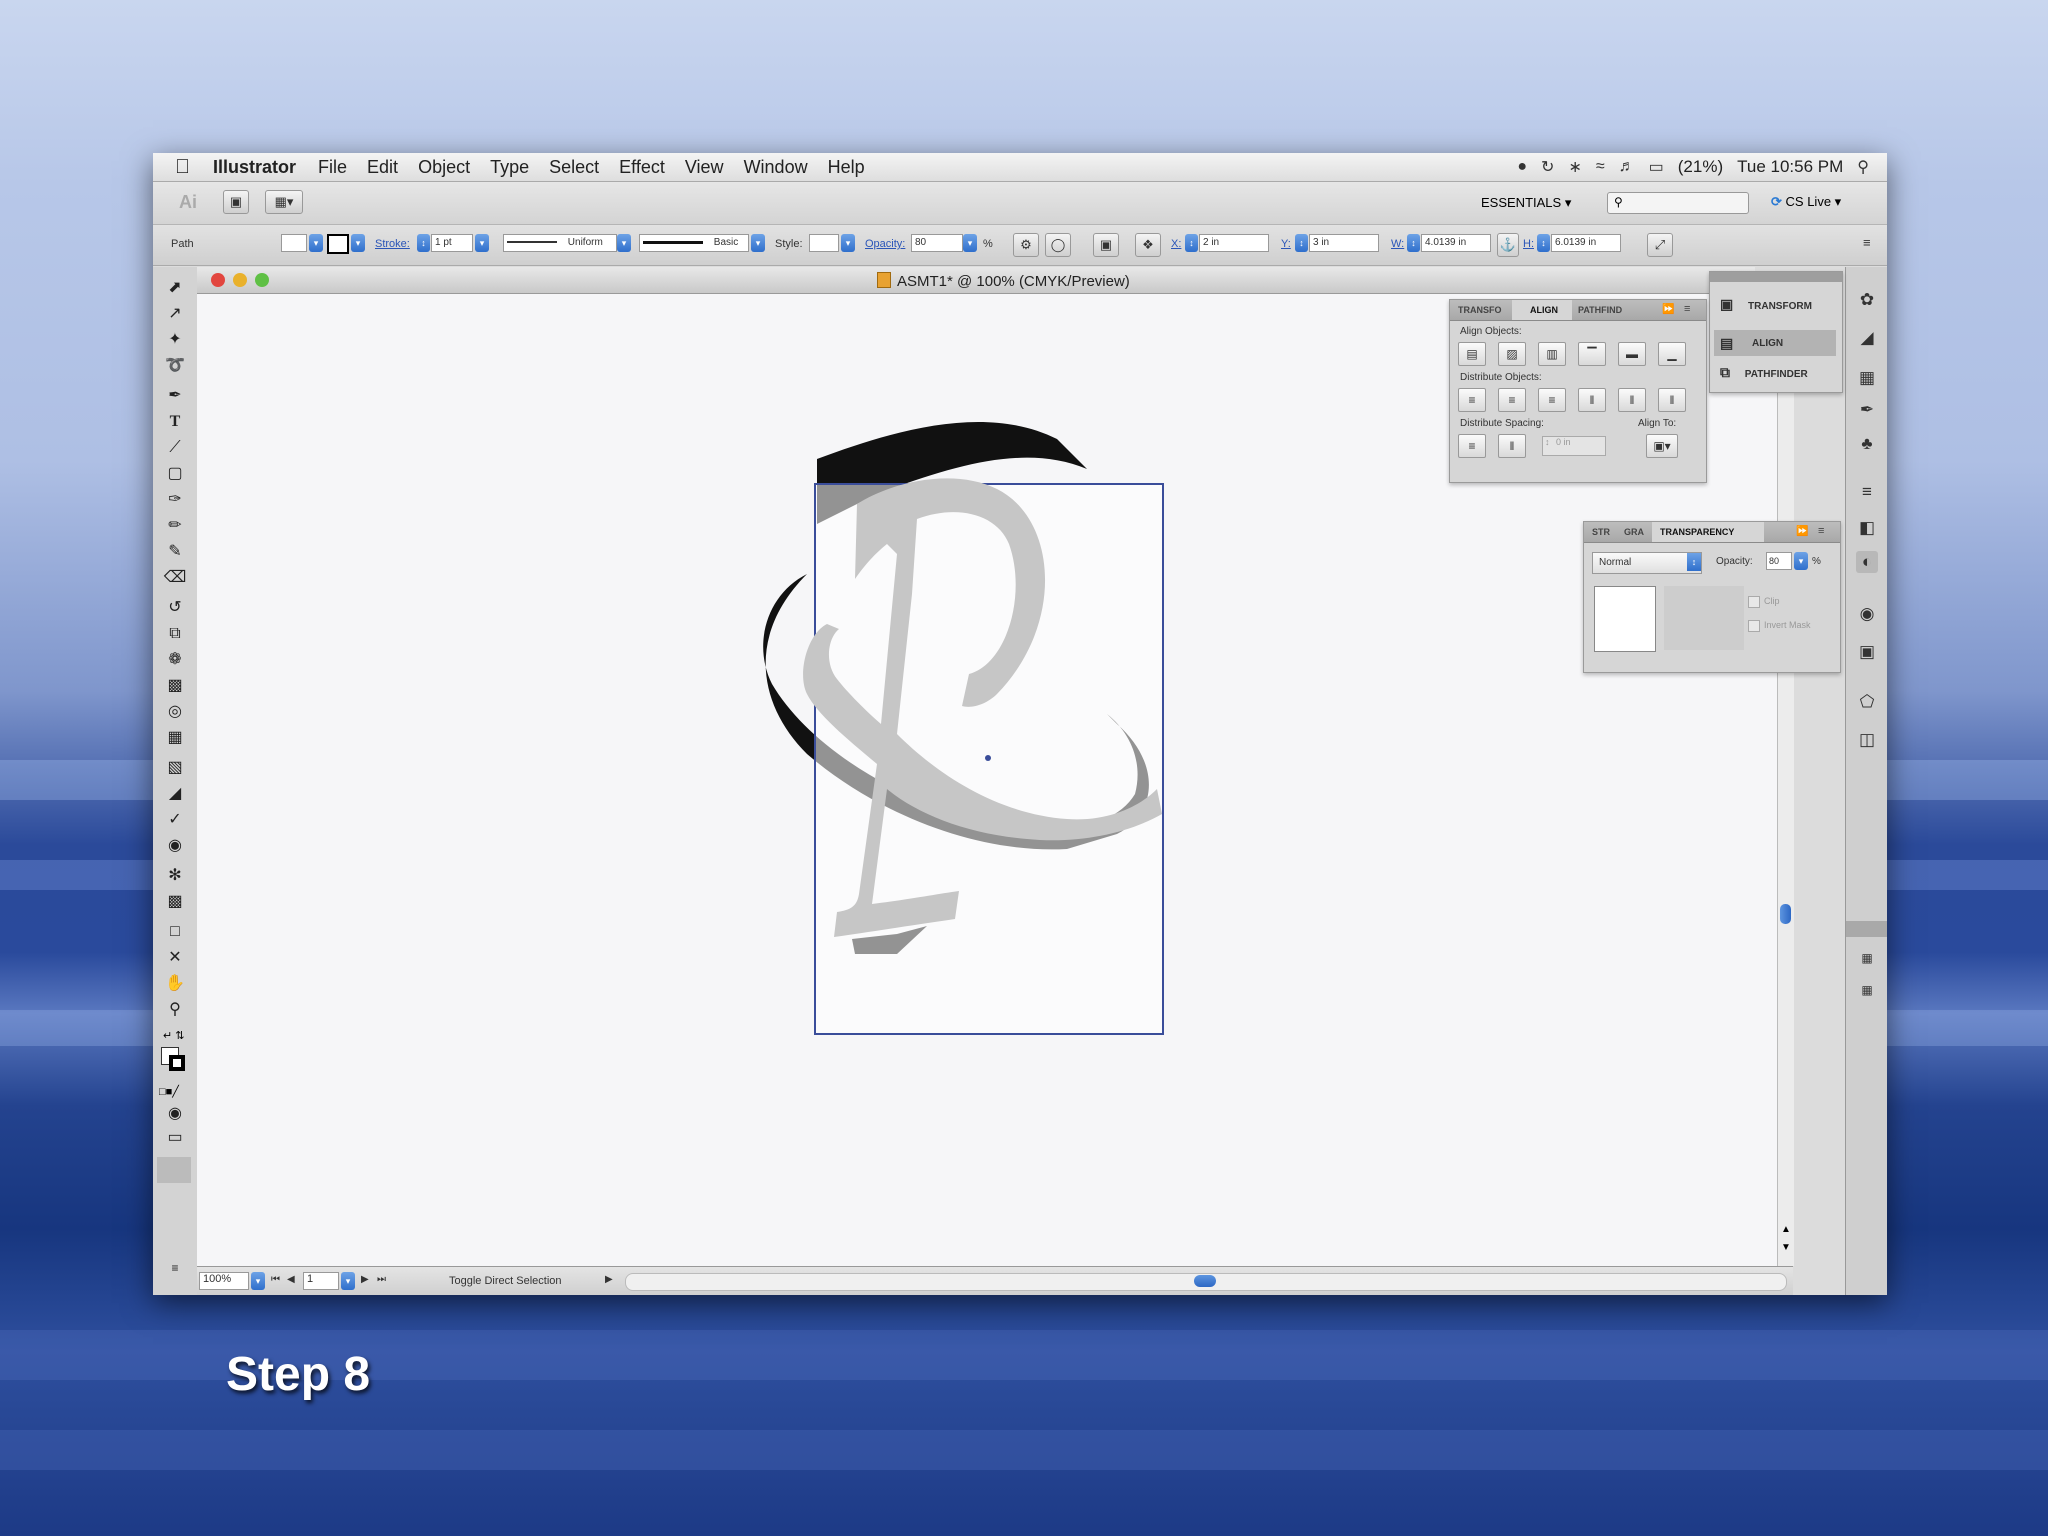 The height and width of the screenshot is (1536, 2048). Describe the element at coordinates (1552, 400) in the screenshot. I see `distribute-bottom-button: ≡` at that location.